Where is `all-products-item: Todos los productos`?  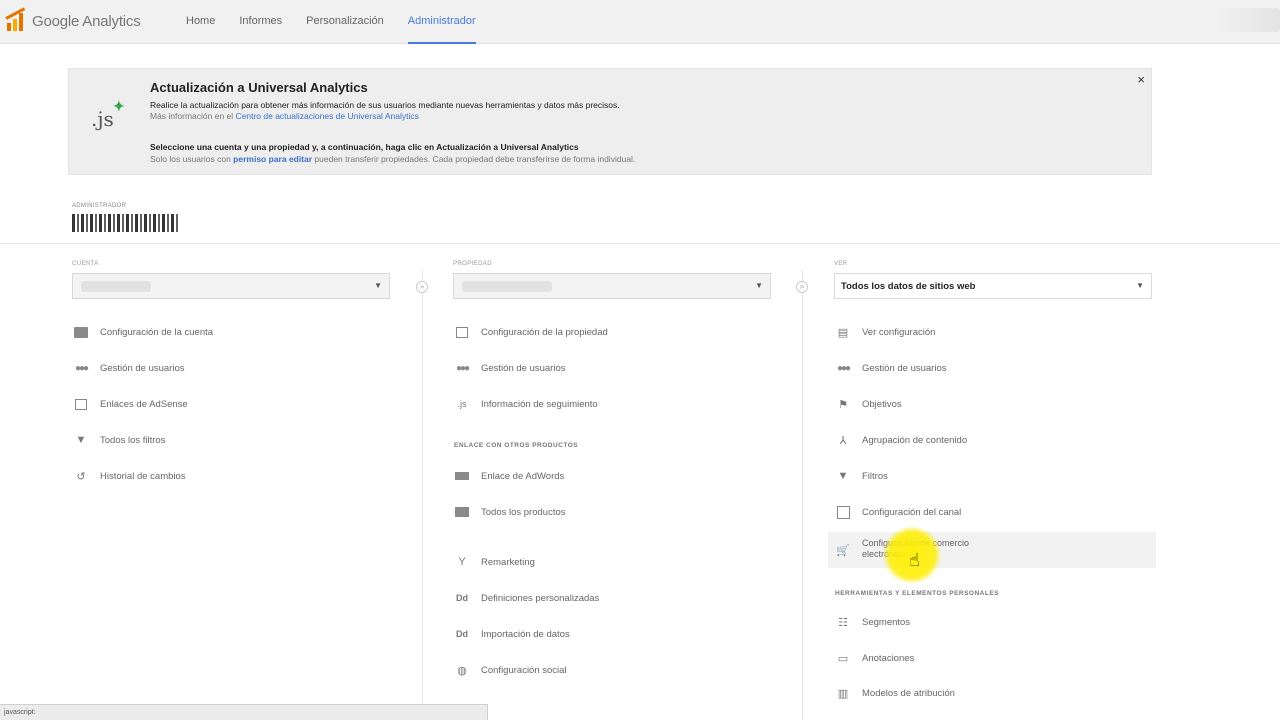 all-products-item: Todos los productos is located at coordinates (510, 512).